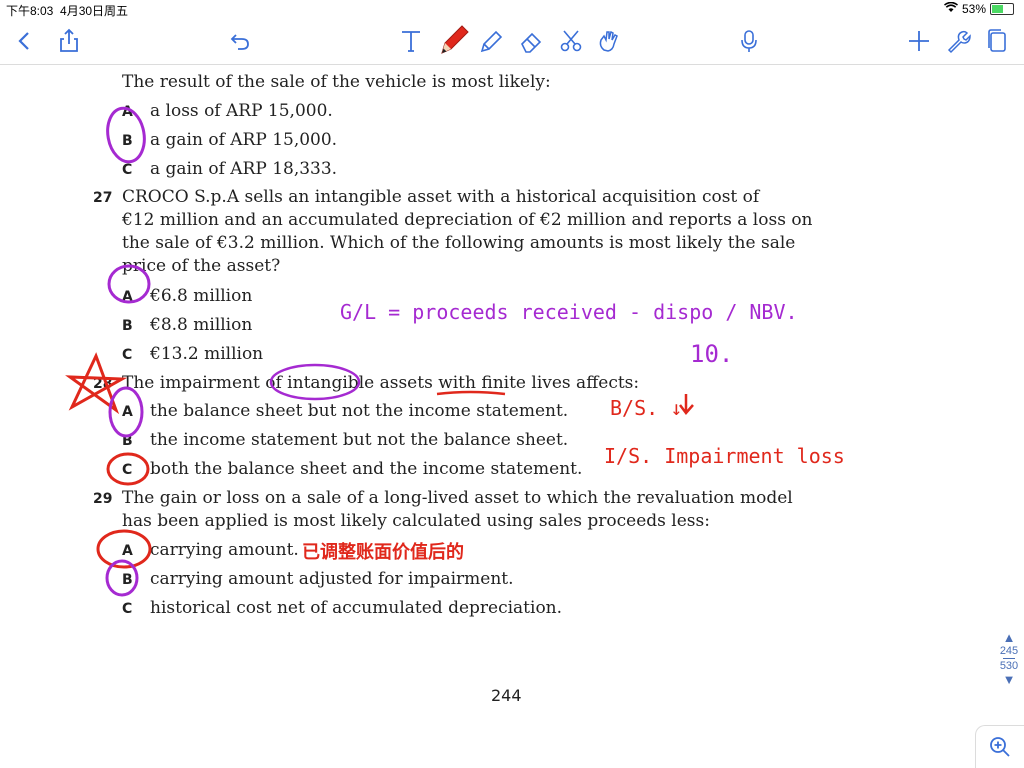 This screenshot has height=768, width=1024. Describe the element at coordinates (950, 8) in the screenshot. I see `wifi-icon` at that location.